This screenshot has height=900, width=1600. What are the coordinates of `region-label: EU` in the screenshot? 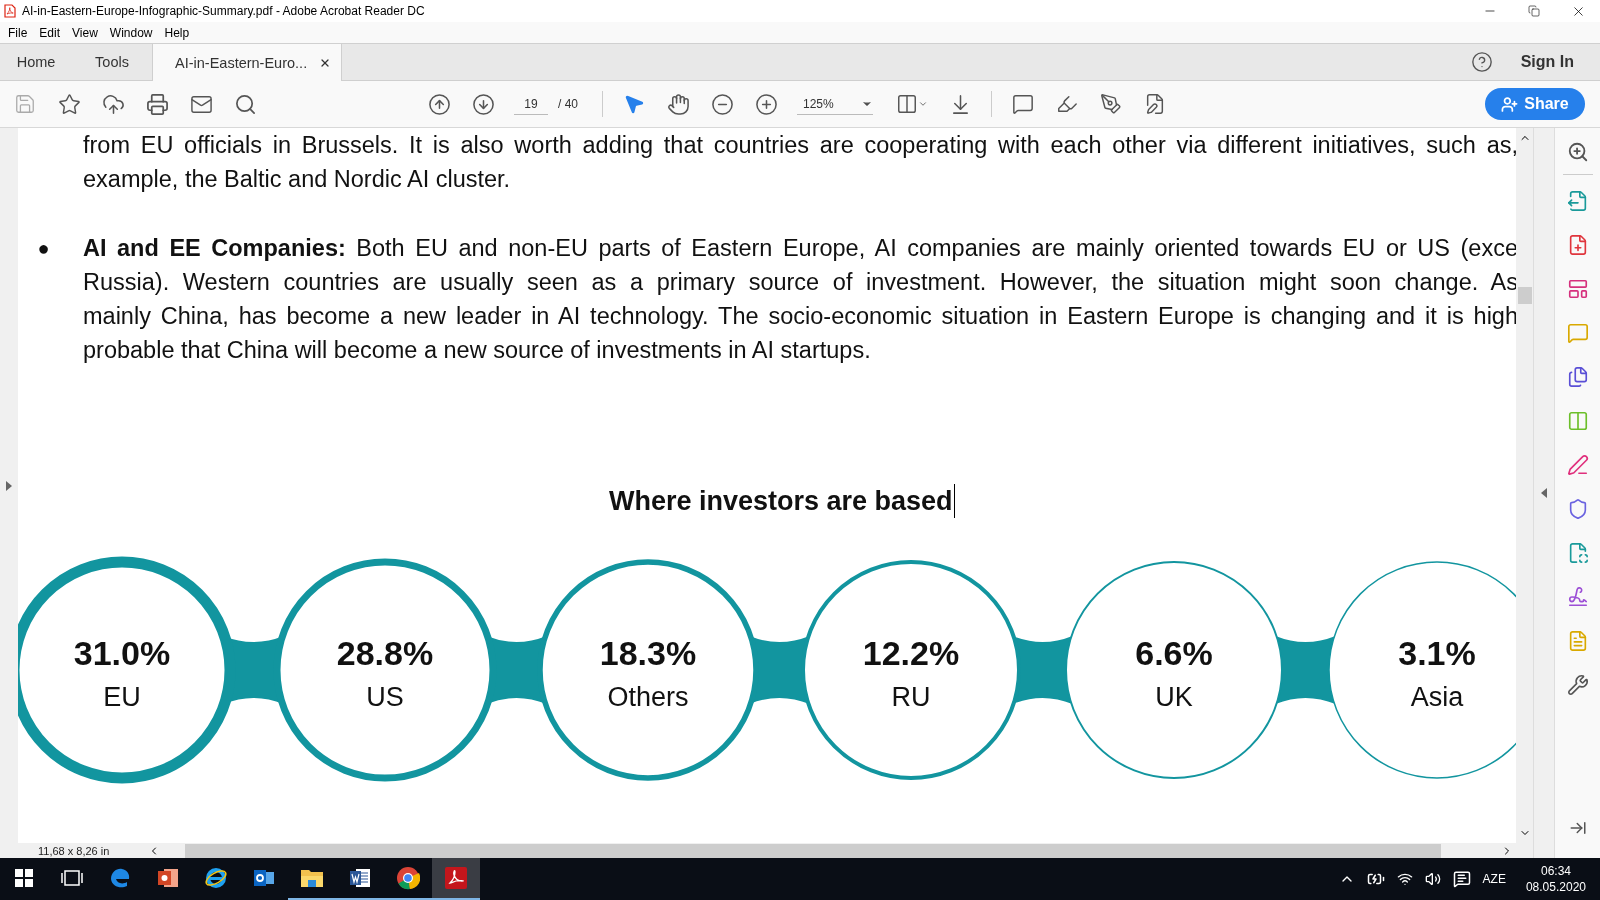 It's located at (122, 697).